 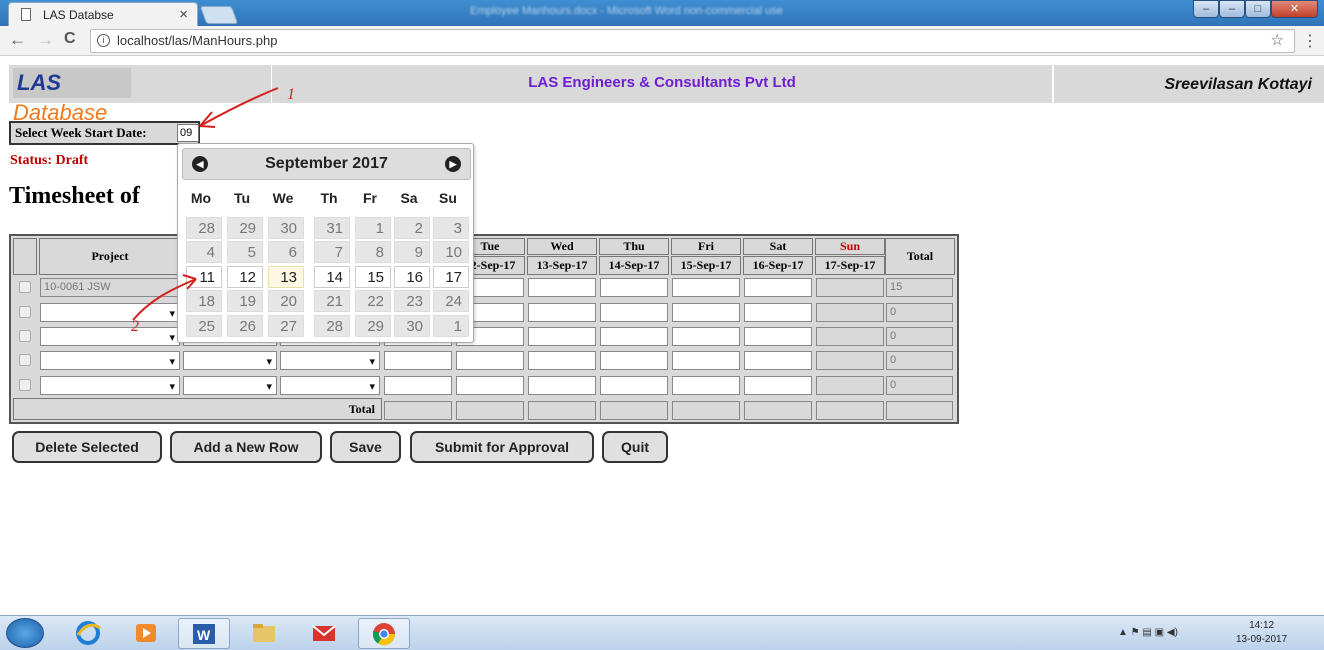 I want to click on calendar-day: 12, so click(x=245, y=277).